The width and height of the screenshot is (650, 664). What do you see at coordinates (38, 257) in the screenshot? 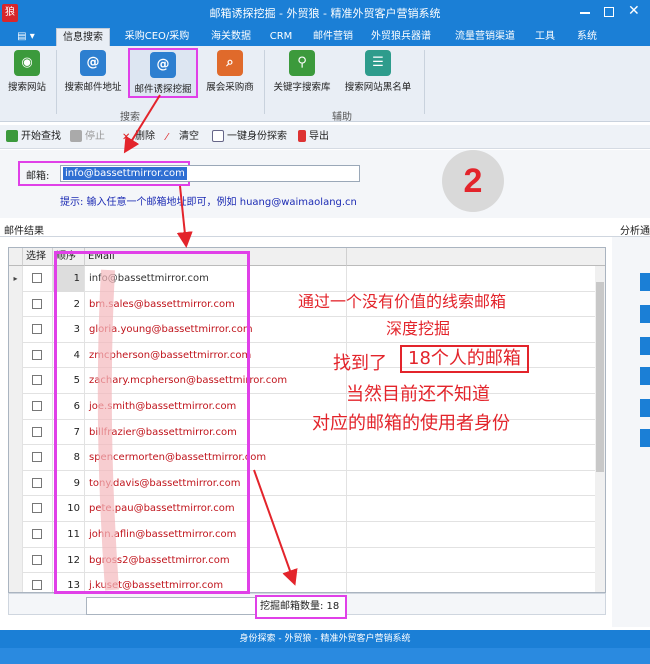
I see `col-select-header: 选择` at bounding box center [38, 257].